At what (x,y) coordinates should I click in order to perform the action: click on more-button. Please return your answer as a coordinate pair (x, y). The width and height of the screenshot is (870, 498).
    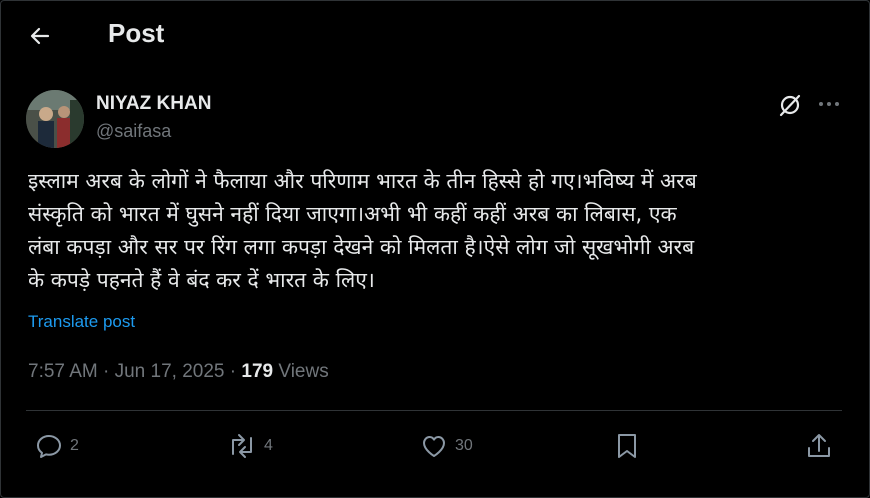
    Looking at the image, I should click on (829, 104).